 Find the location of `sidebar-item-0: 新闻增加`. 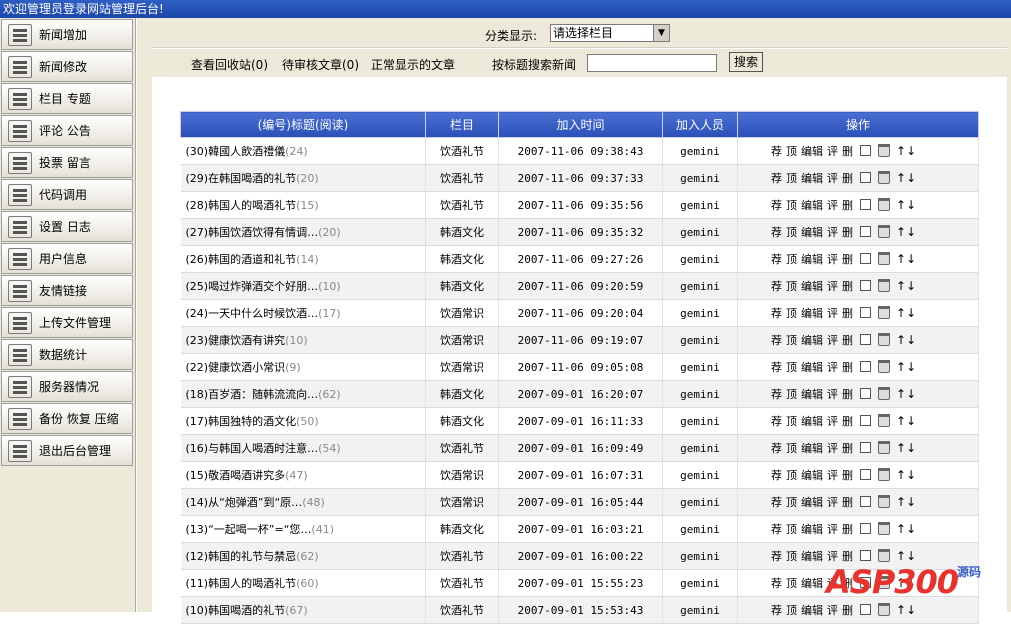

sidebar-item-0: 新闻增加 is located at coordinates (67, 34).